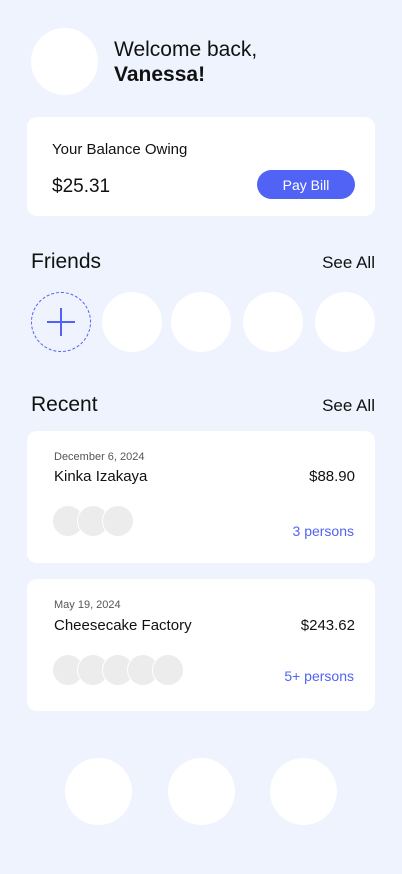 Image resolution: width=402 pixels, height=874 pixels. What do you see at coordinates (186, 49) in the screenshot?
I see `greeting-text: Welcome back,` at bounding box center [186, 49].